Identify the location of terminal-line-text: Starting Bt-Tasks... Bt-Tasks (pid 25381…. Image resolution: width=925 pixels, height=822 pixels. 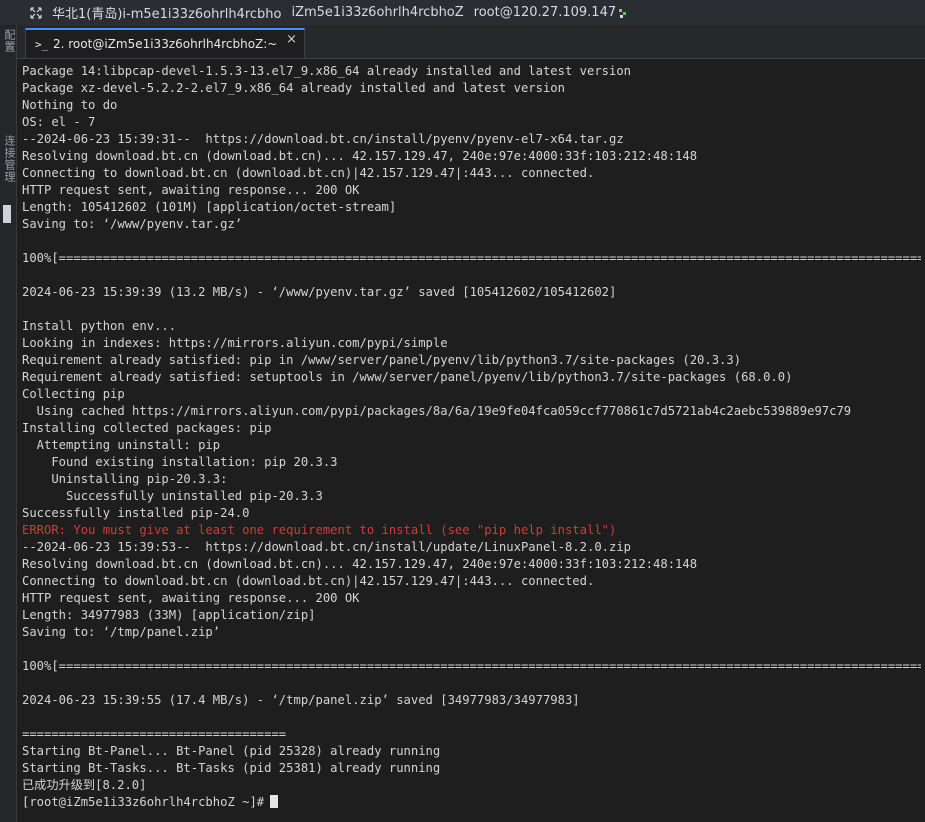
(231, 768).